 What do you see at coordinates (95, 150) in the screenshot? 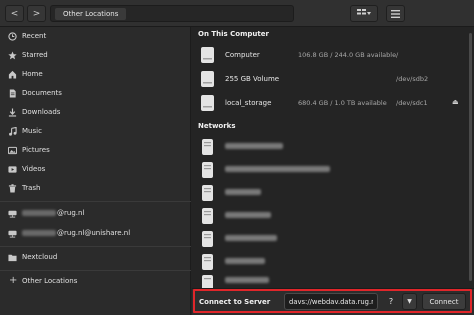
I see `sidebar-item-pictures: Pictures` at bounding box center [95, 150].